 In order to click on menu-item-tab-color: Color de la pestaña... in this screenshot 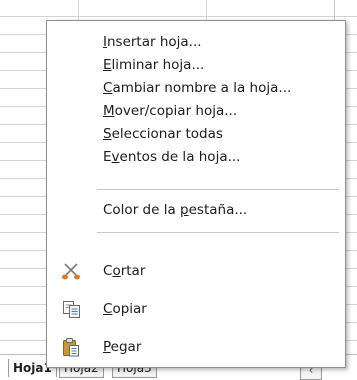, I will do `click(196, 210)`.